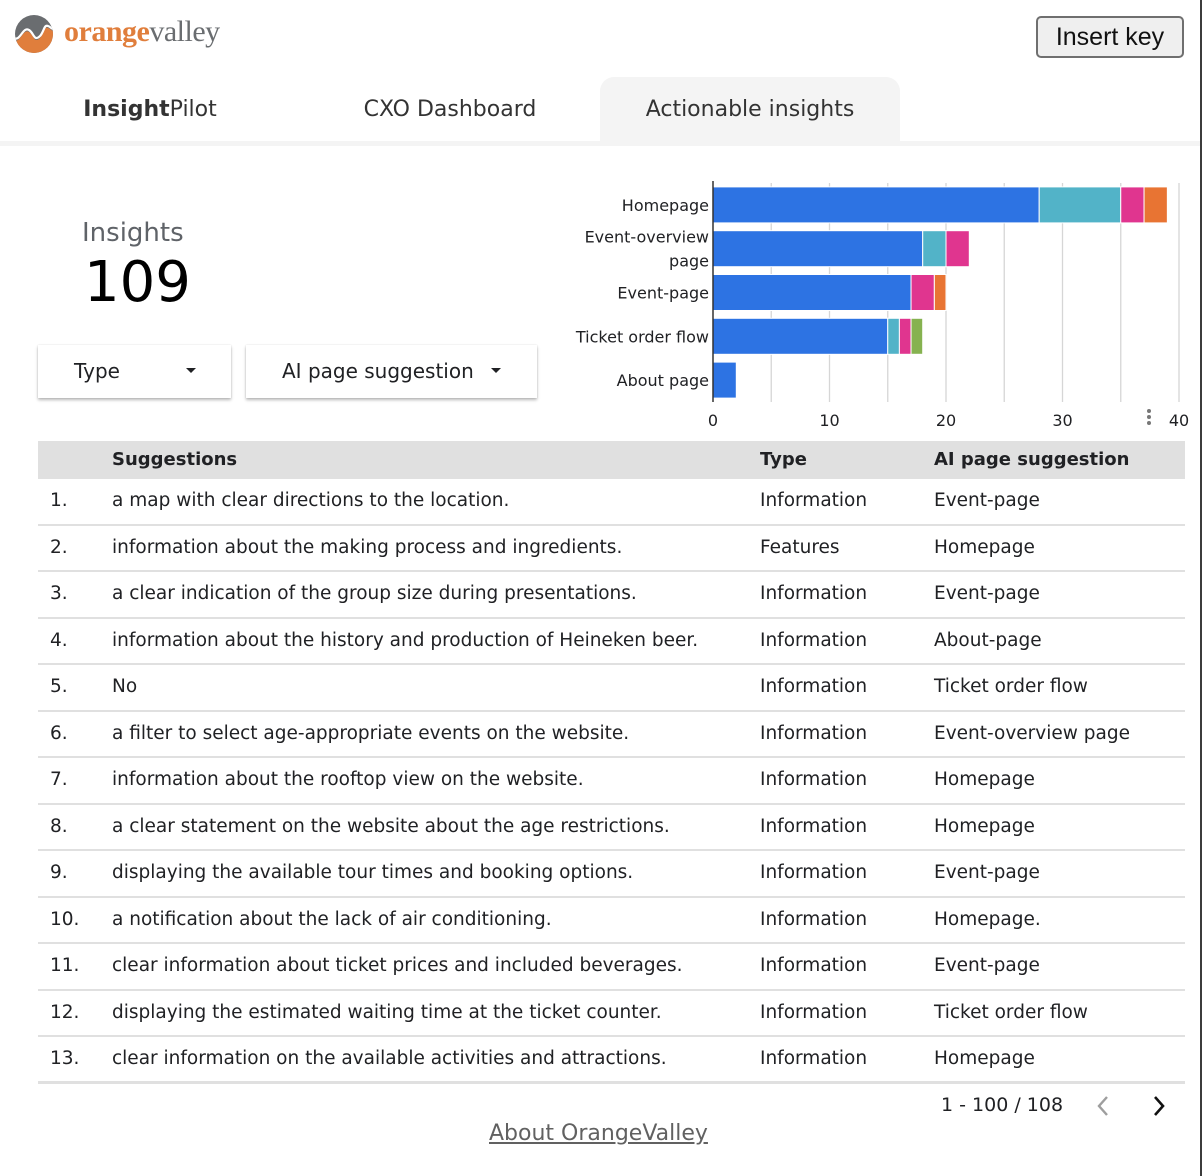 The height and width of the screenshot is (1176, 1202). Describe the element at coordinates (97, 371) in the screenshot. I see `type-filter-label: Type` at that location.